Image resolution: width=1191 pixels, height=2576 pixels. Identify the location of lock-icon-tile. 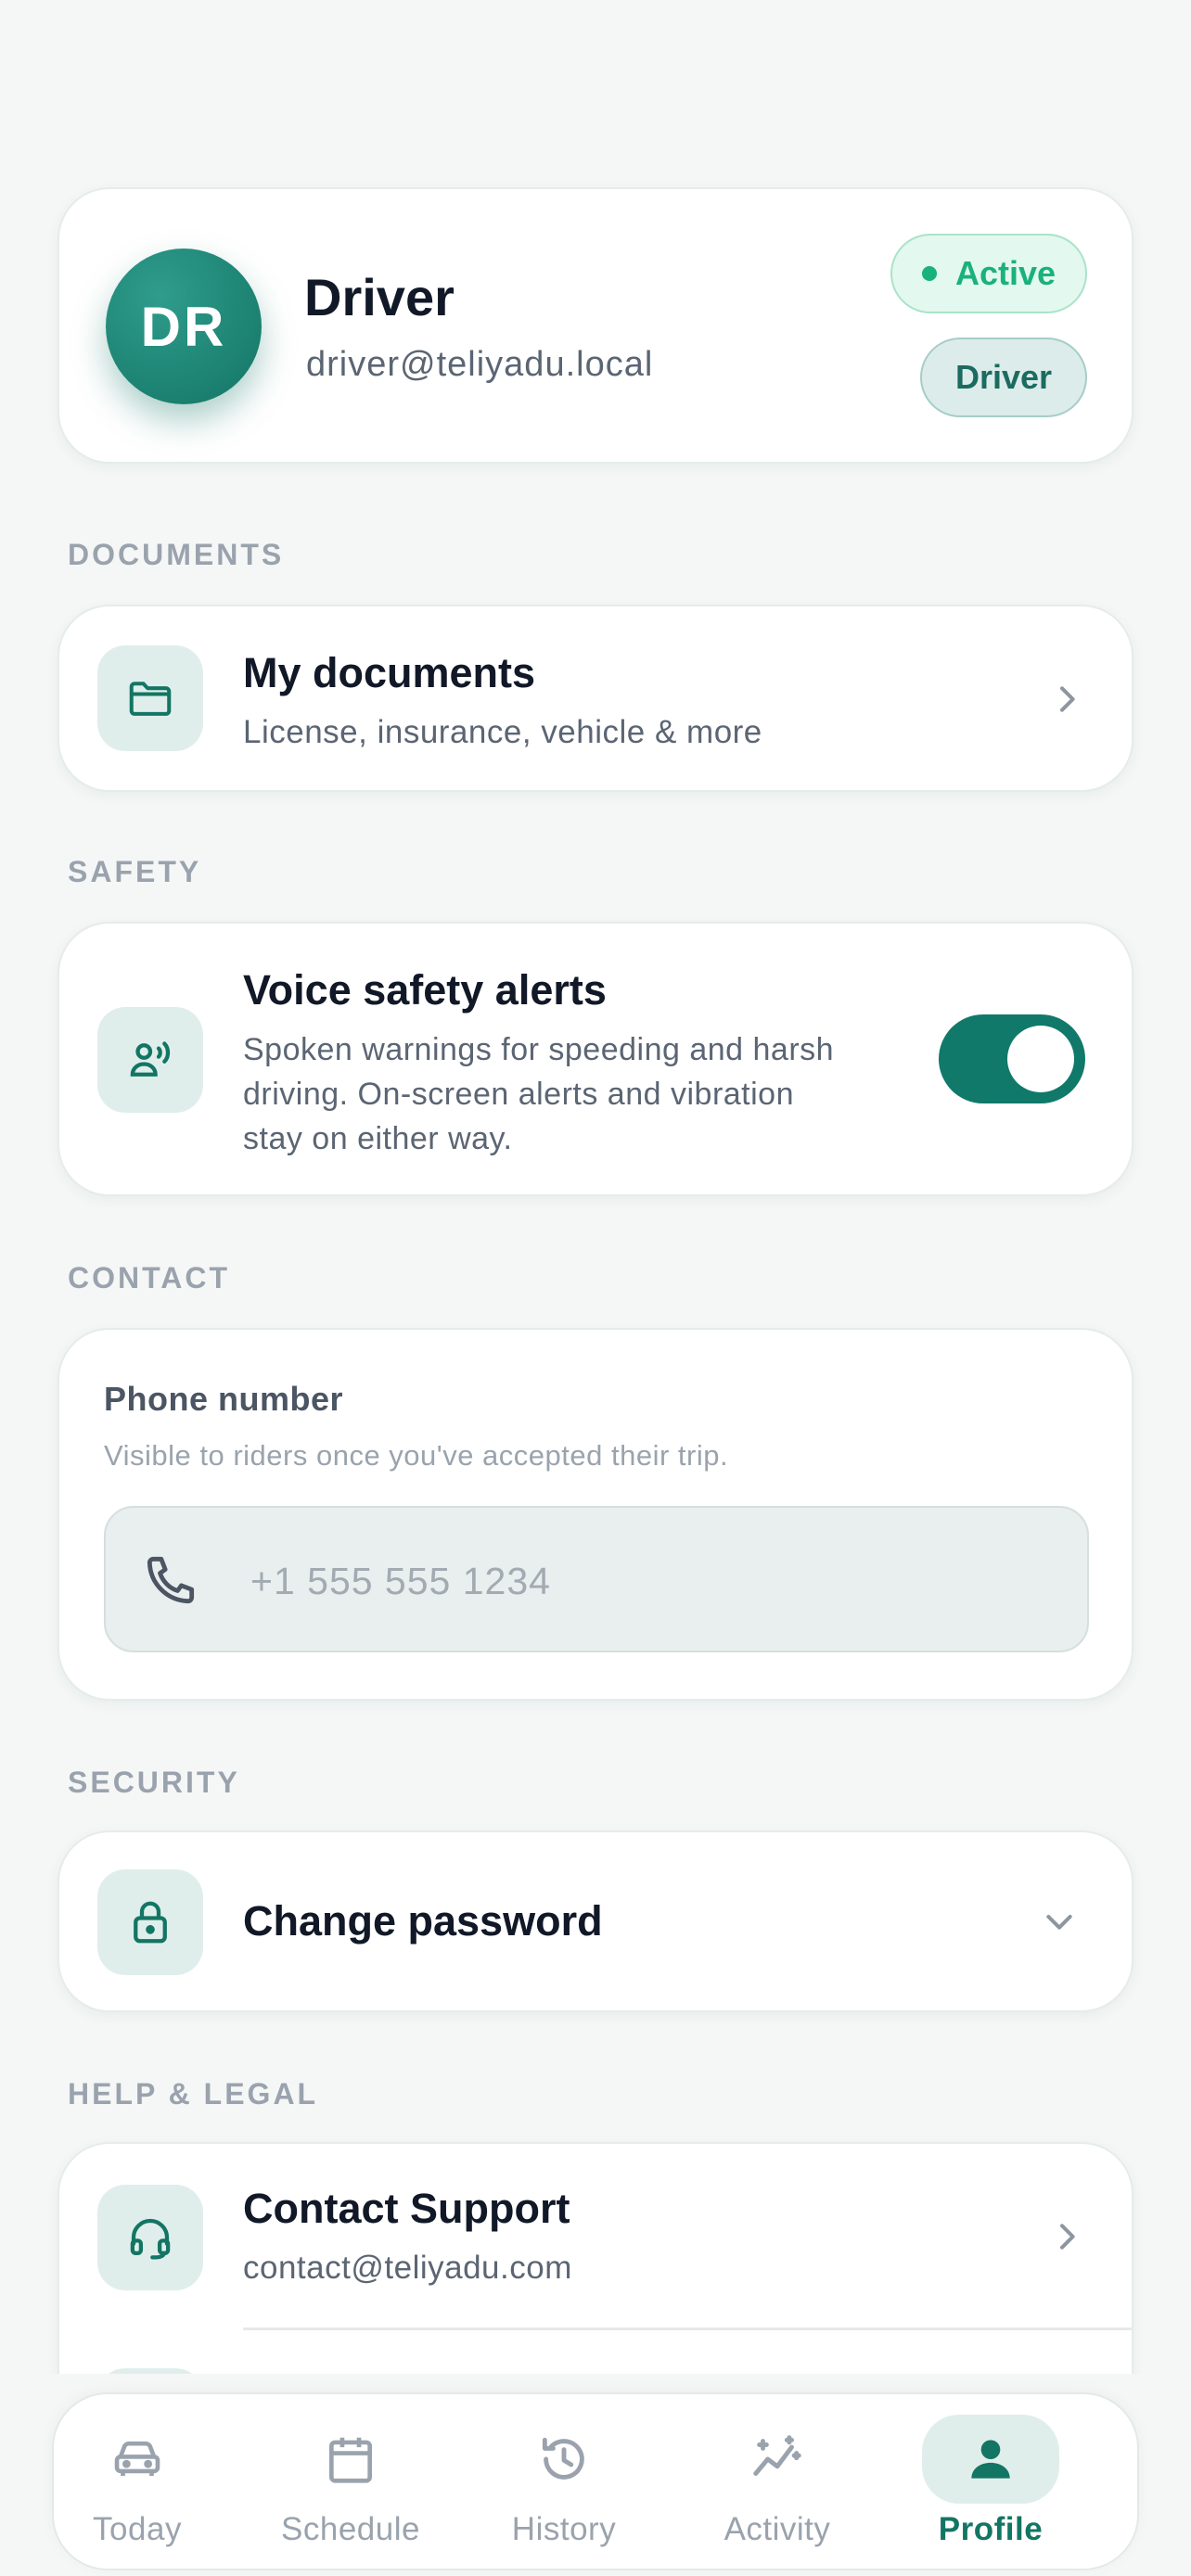
(150, 1922).